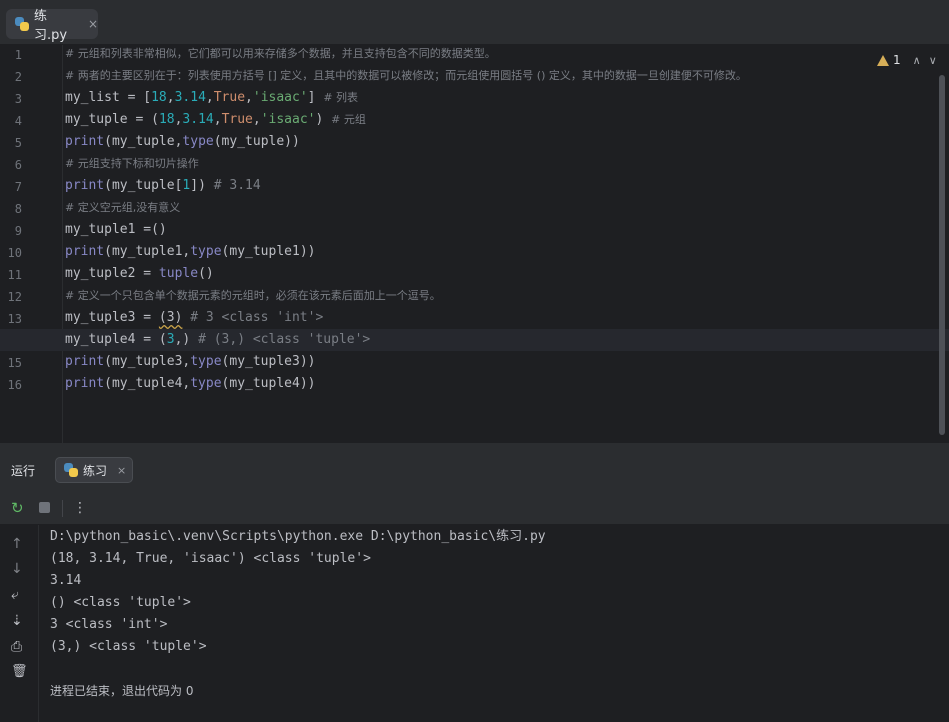 Image resolution: width=949 pixels, height=722 pixels. I want to click on console-line: 3 <class 'int'>, so click(109, 624).